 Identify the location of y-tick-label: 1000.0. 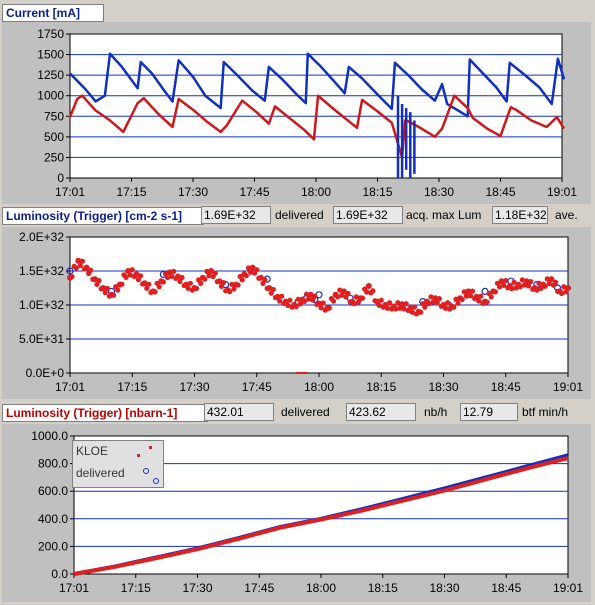
(49, 436).